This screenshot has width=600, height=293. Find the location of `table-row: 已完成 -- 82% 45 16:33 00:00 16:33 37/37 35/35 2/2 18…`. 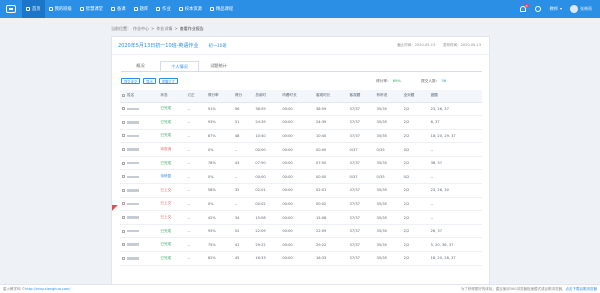

table-row: 已完成 -- 82% 45 16:33 00:00 16:33 37/37 35/35 2/2 18… is located at coordinates (301, 258).